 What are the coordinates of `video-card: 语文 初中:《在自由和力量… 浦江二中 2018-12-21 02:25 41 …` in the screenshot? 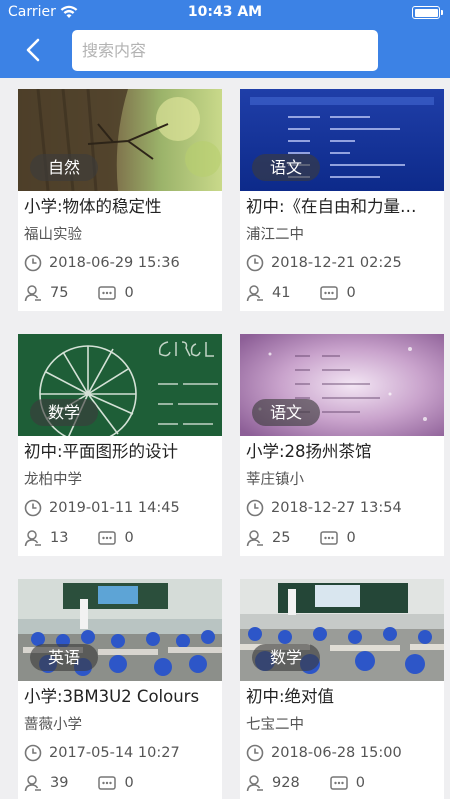 It's located at (342, 200).